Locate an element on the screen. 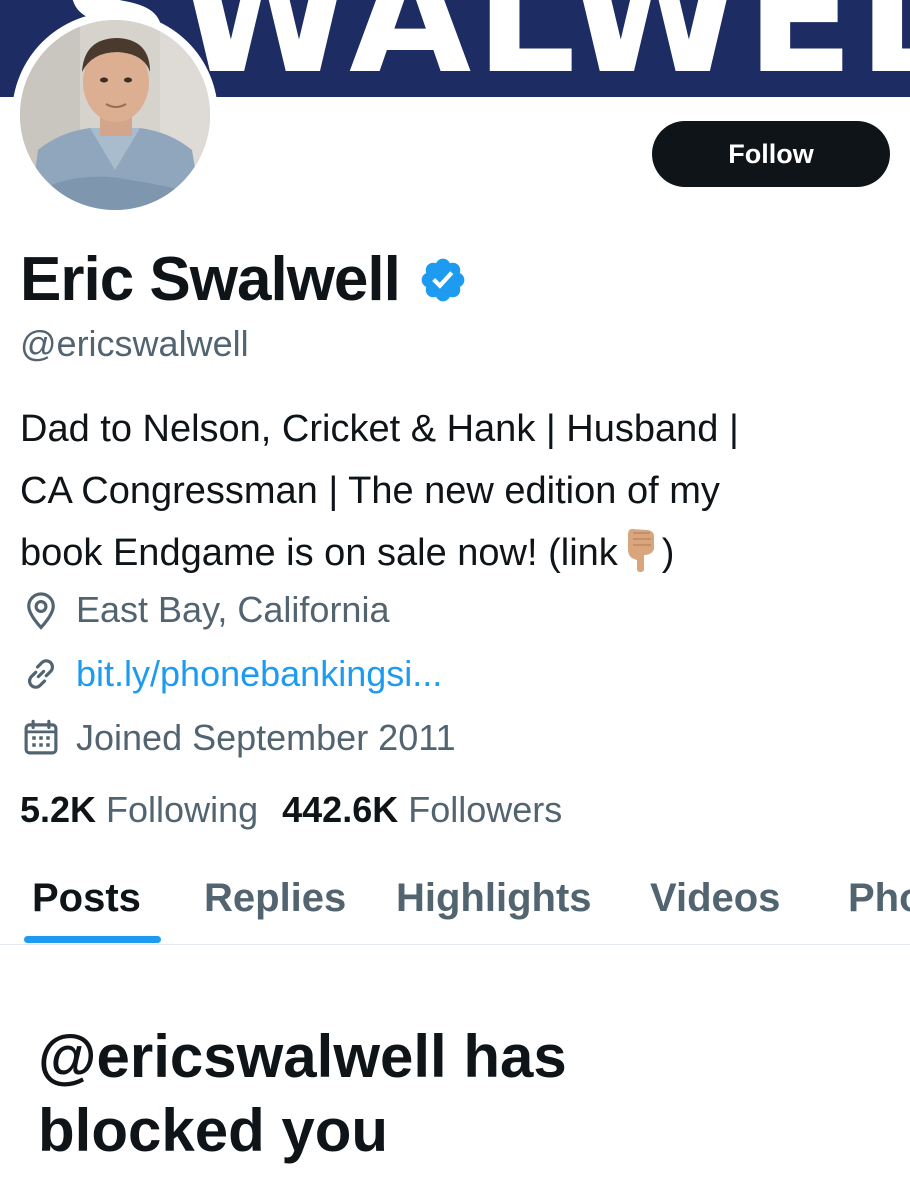 This screenshot has width=910, height=1200. display-name: Eric Swalwell is located at coordinates (210, 279).